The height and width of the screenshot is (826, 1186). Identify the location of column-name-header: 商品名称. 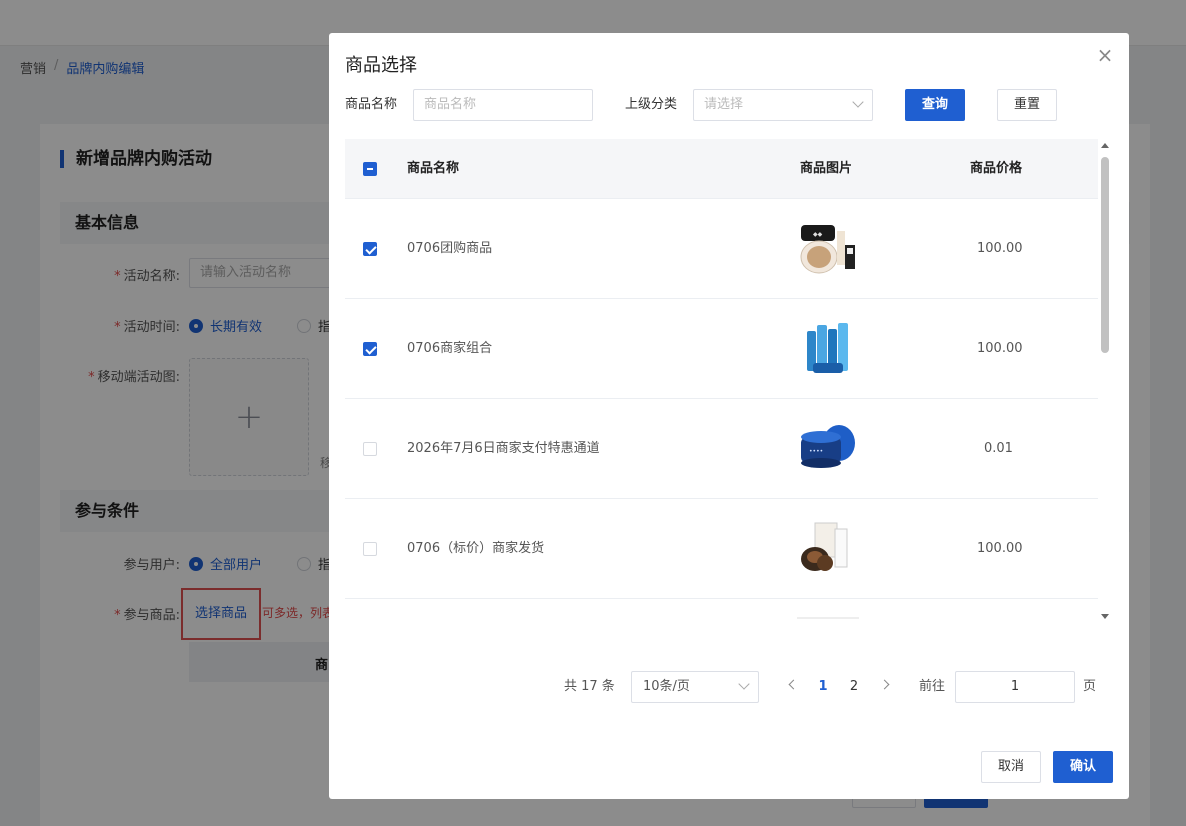
(433, 168).